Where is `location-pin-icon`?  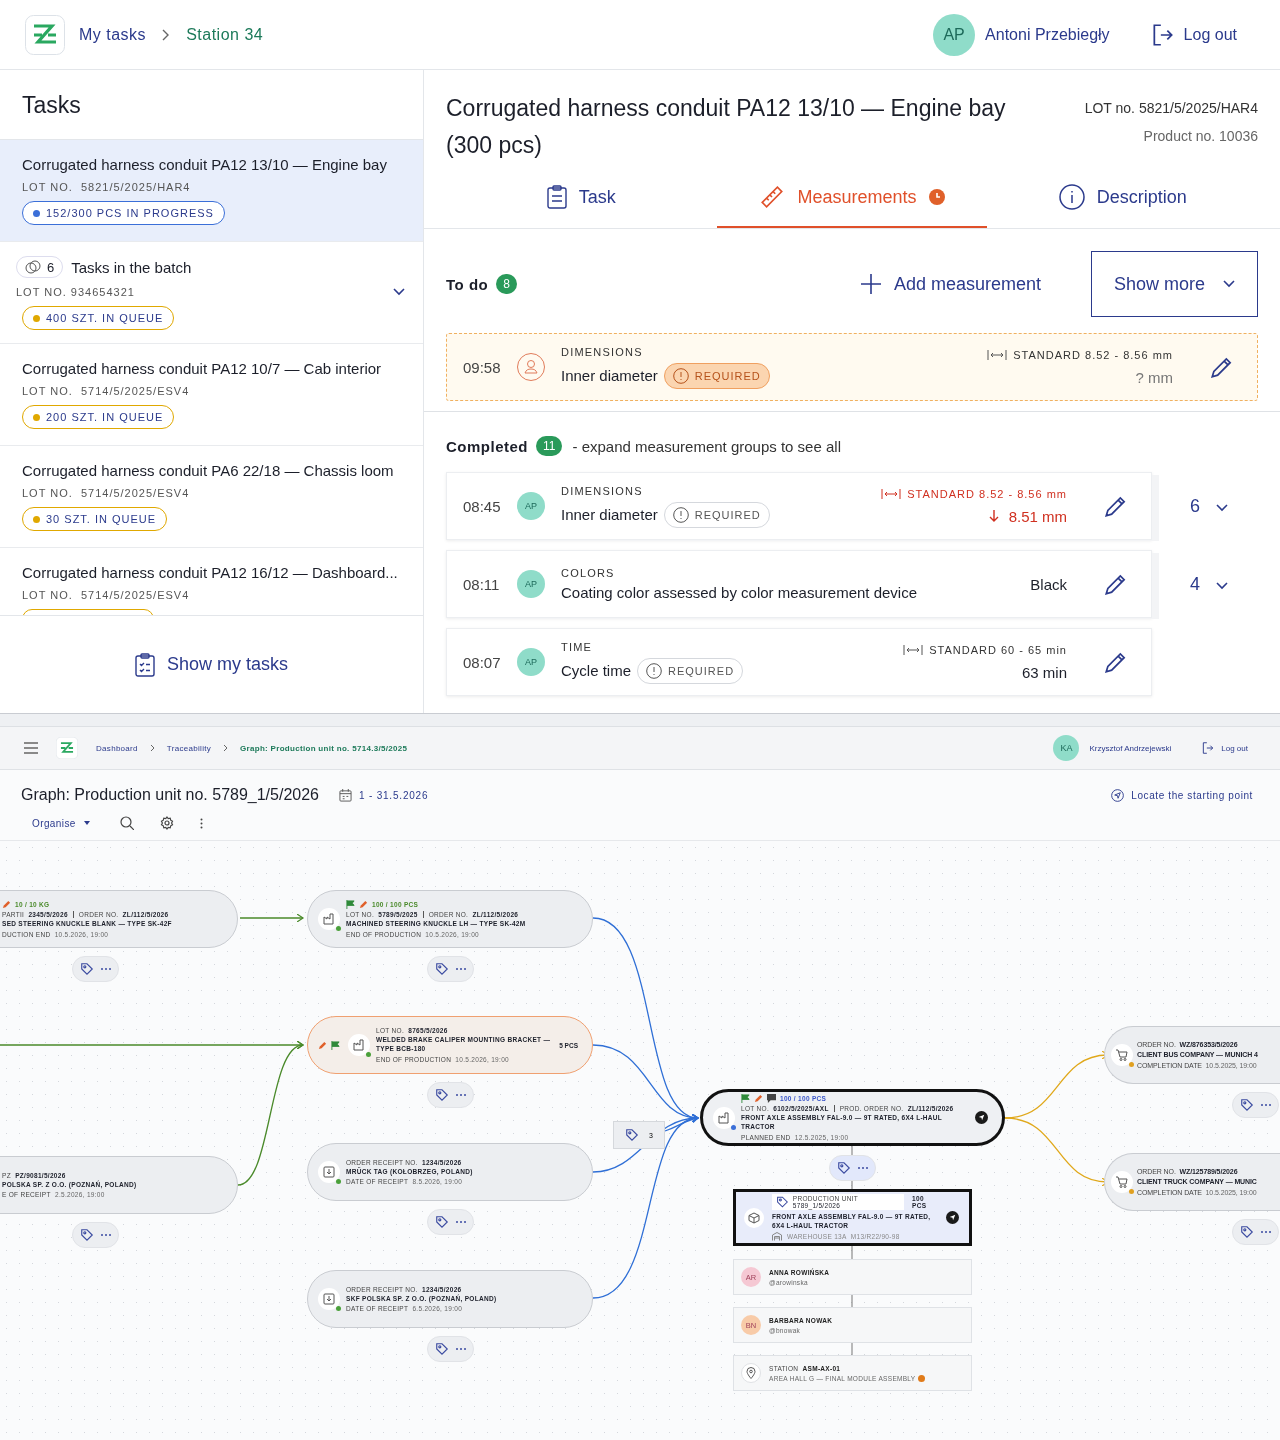 location-pin-icon is located at coordinates (751, 1373).